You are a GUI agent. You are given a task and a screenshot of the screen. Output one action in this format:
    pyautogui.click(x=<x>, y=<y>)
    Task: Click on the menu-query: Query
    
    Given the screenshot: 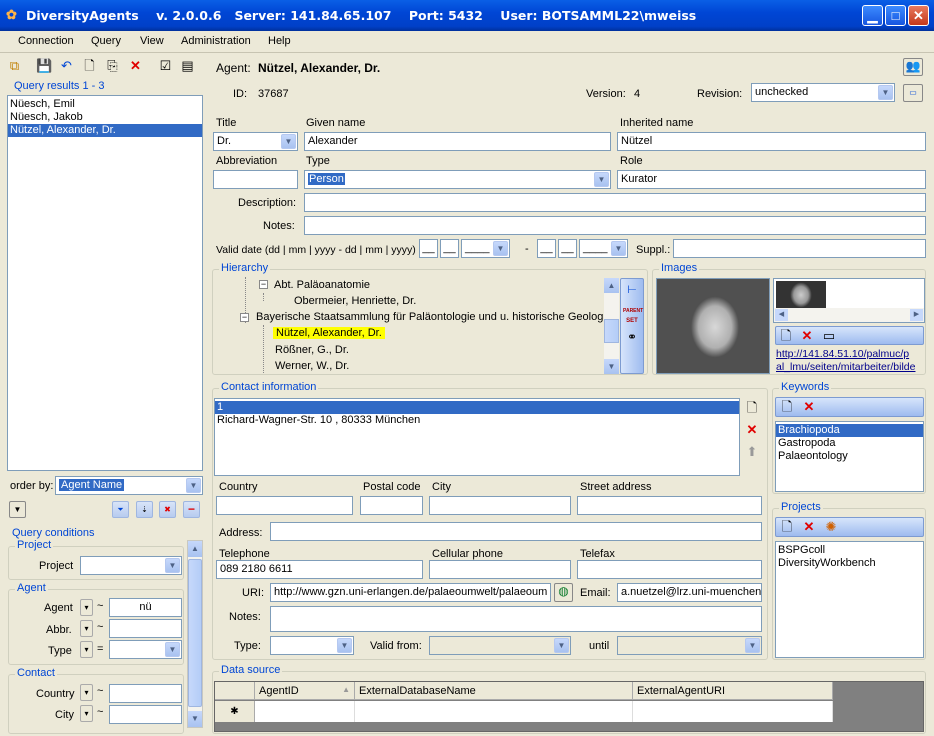 What is the action you would take?
    pyautogui.click(x=106, y=41)
    